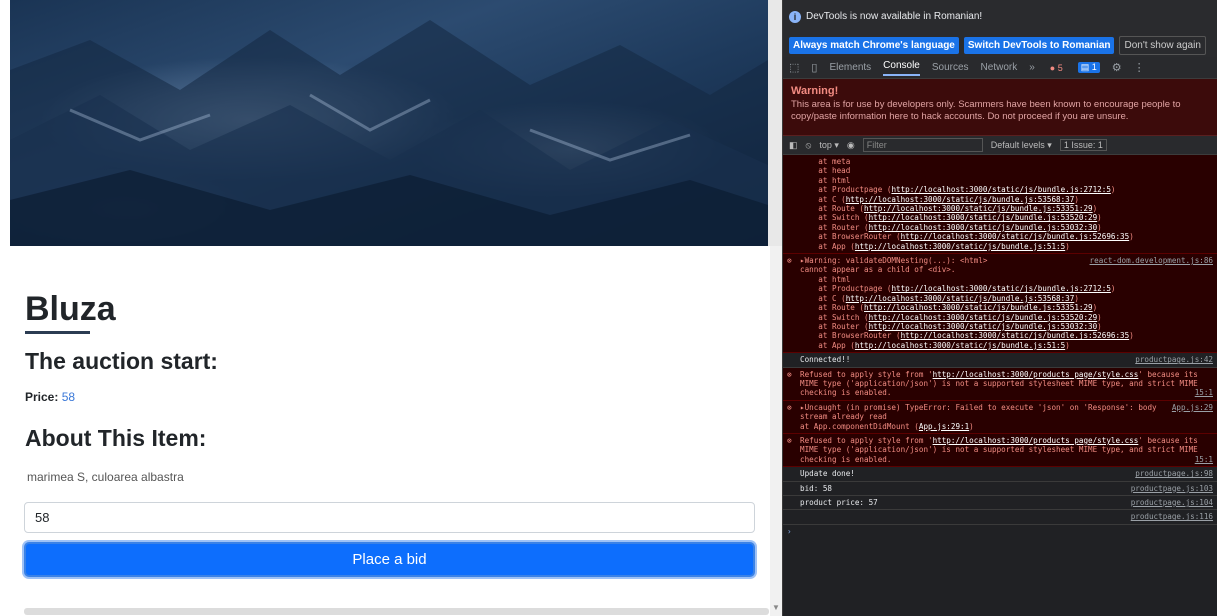  I want to click on clear-console-icon: ⦸, so click(809, 145).